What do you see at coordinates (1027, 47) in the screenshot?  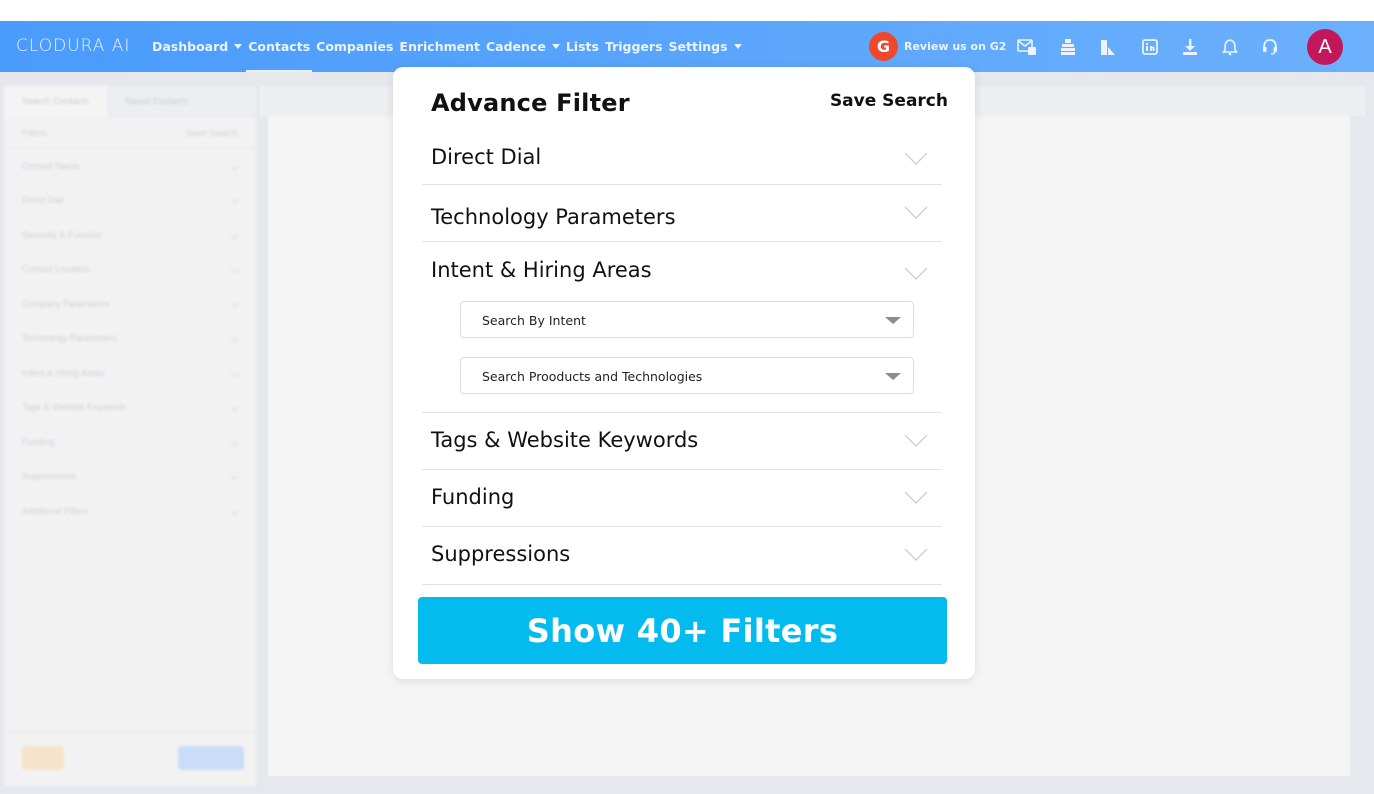 I see `email-ai-icon` at bounding box center [1027, 47].